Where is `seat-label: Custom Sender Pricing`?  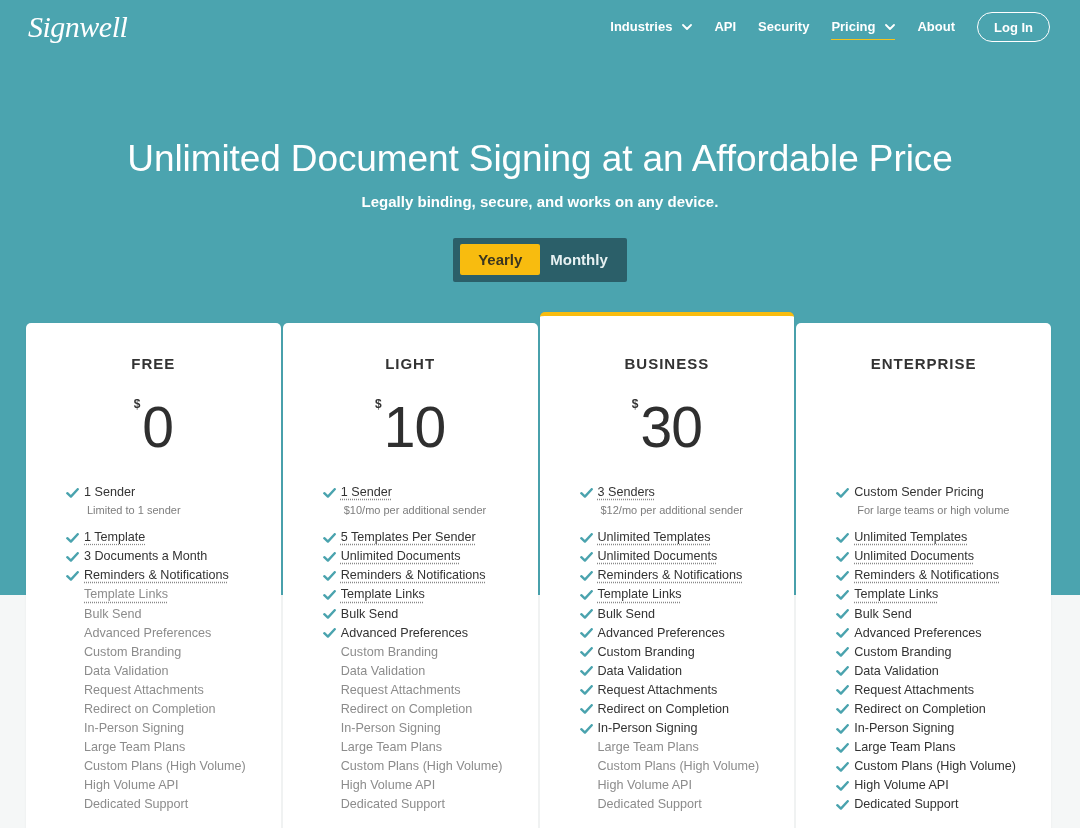 seat-label: Custom Sender Pricing is located at coordinates (919, 493).